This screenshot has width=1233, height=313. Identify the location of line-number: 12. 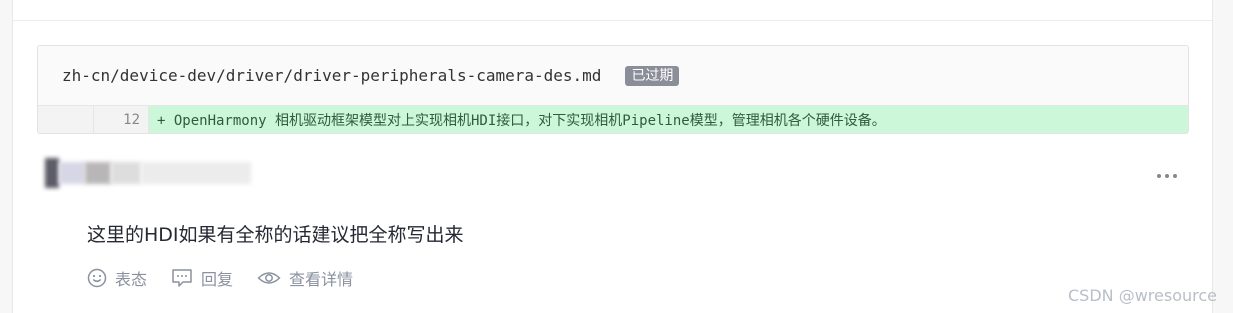
(121, 119).